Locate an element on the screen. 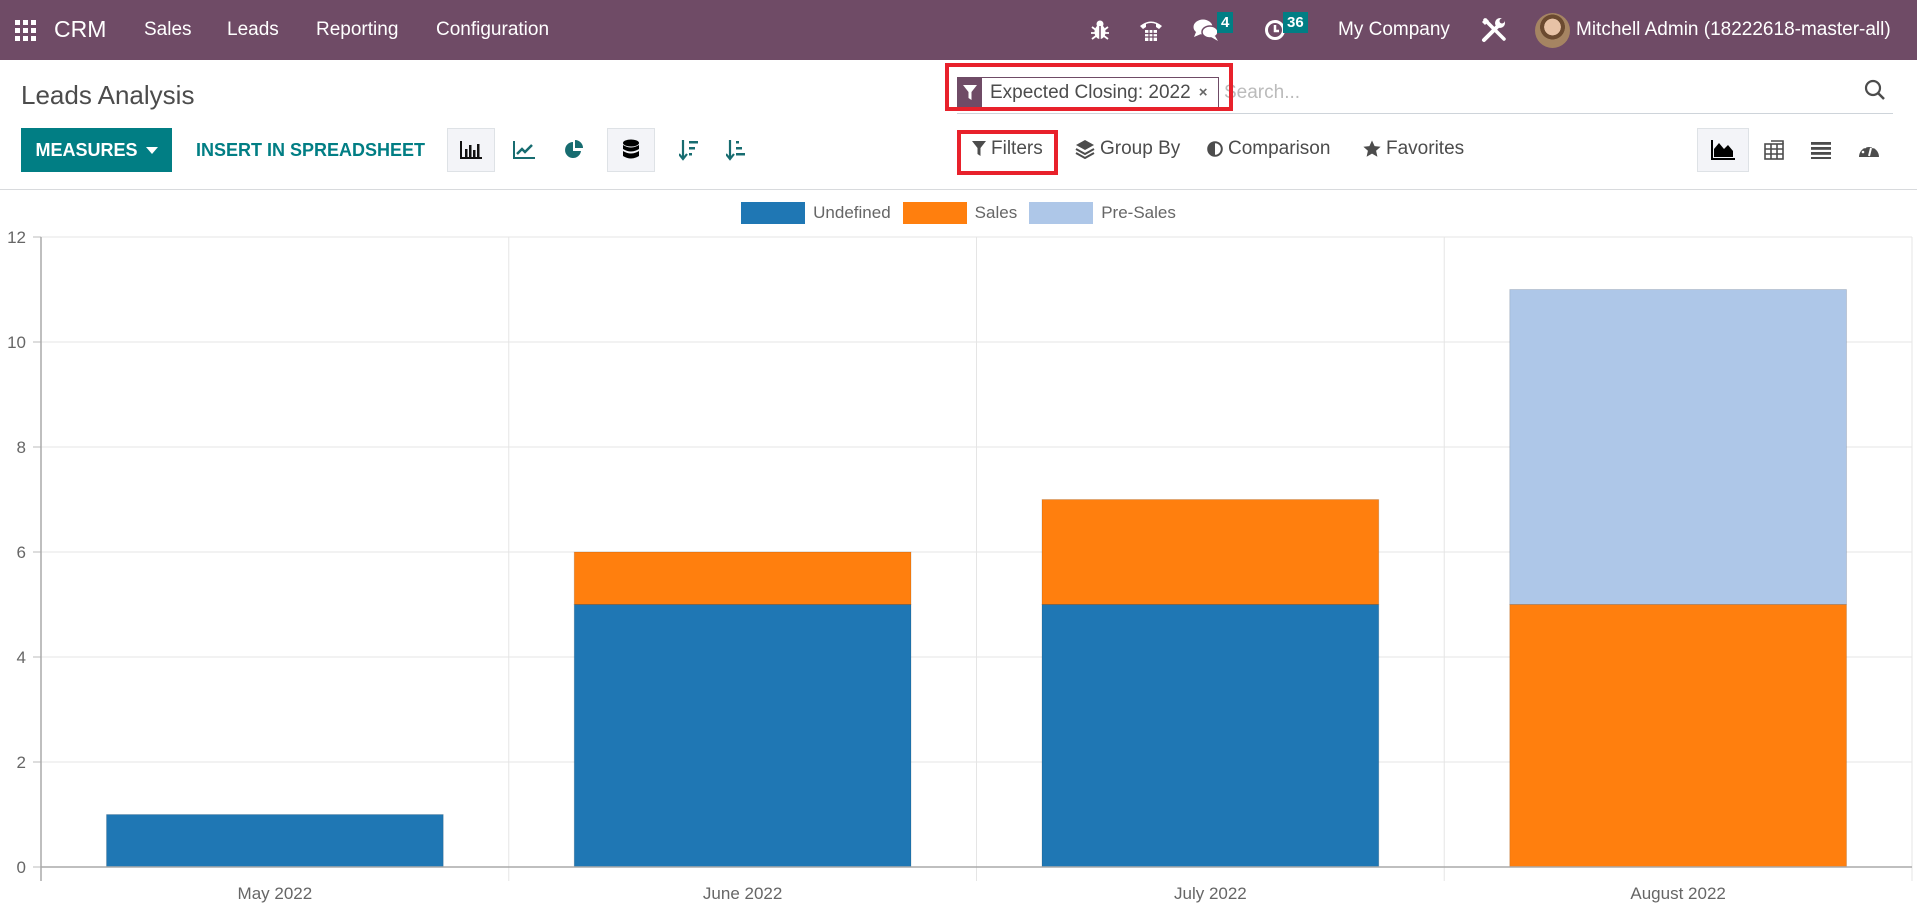 The image size is (1917, 903). y-tick-label: 2 is located at coordinates (21, 762).